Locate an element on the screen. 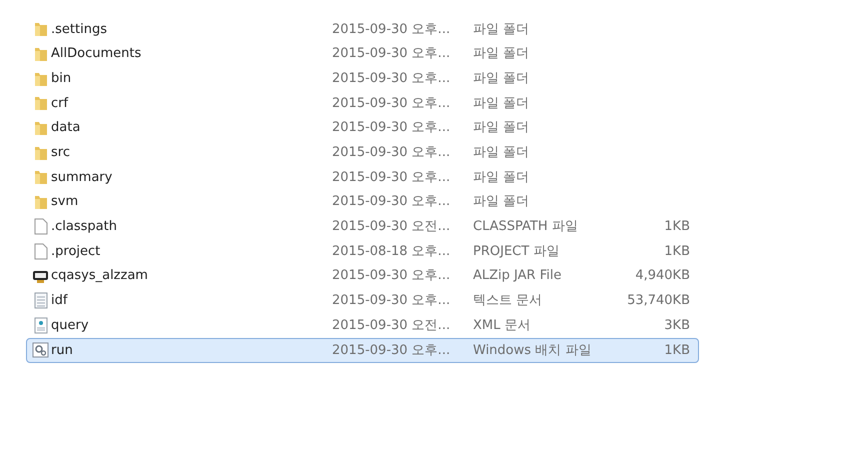 This screenshot has height=467, width=841. file-row: run 2015-09-30 오후... Windows 배치 파일 1KB is located at coordinates (362, 350).